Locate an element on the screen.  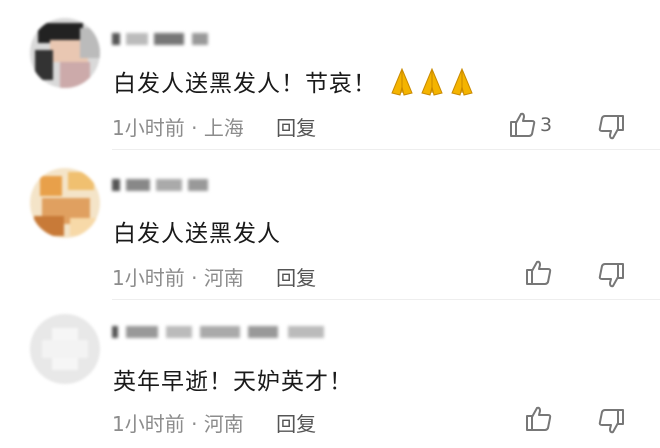
comment-text-content: 白发人送黑发人！节哀！ is located at coordinates (245, 84).